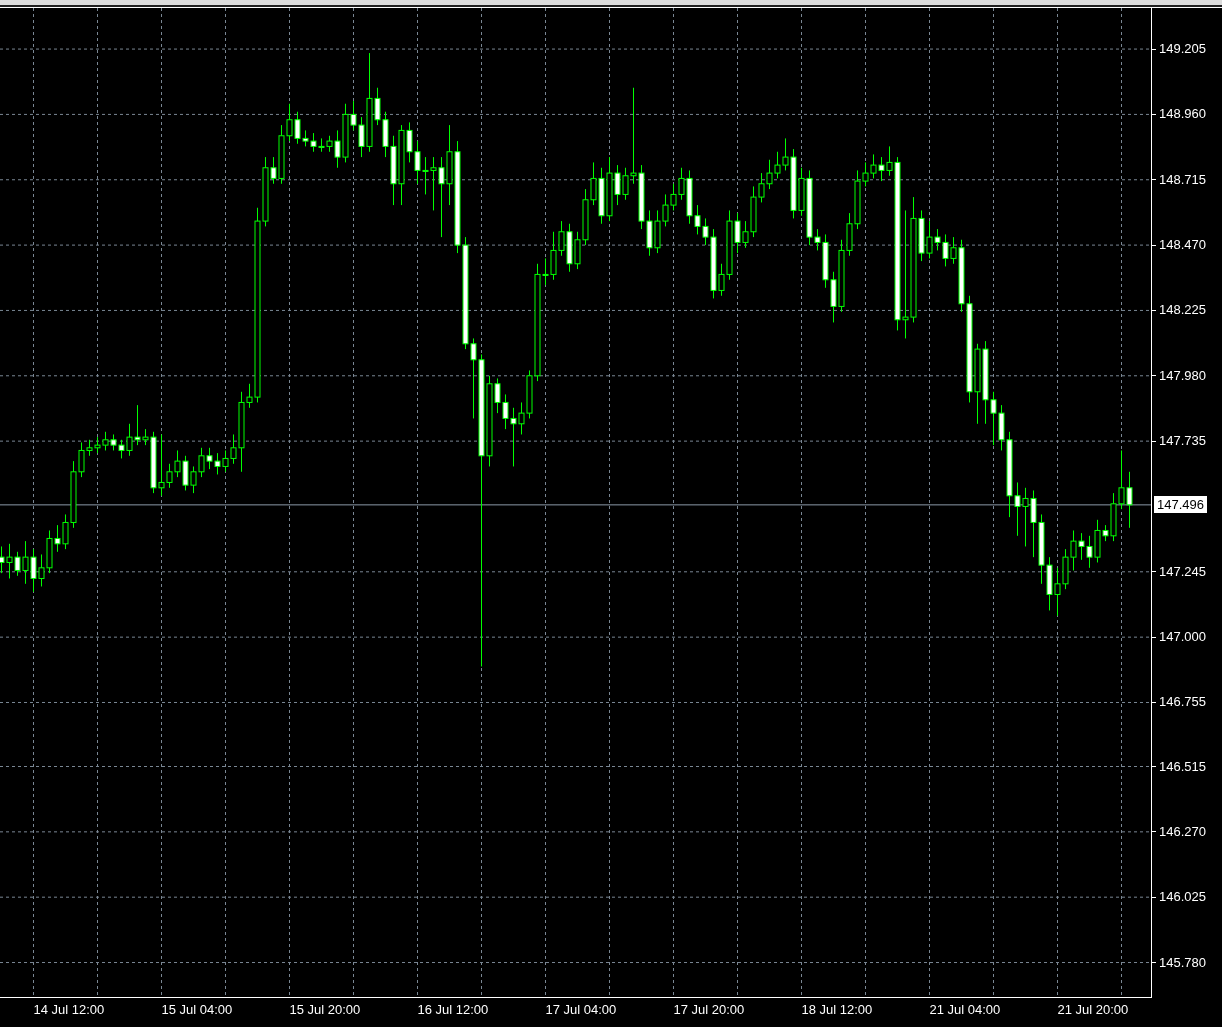 This screenshot has width=1222, height=1027. What do you see at coordinates (965, 1010) in the screenshot?
I see `time-axis-label: 21 Jul 04:00` at bounding box center [965, 1010].